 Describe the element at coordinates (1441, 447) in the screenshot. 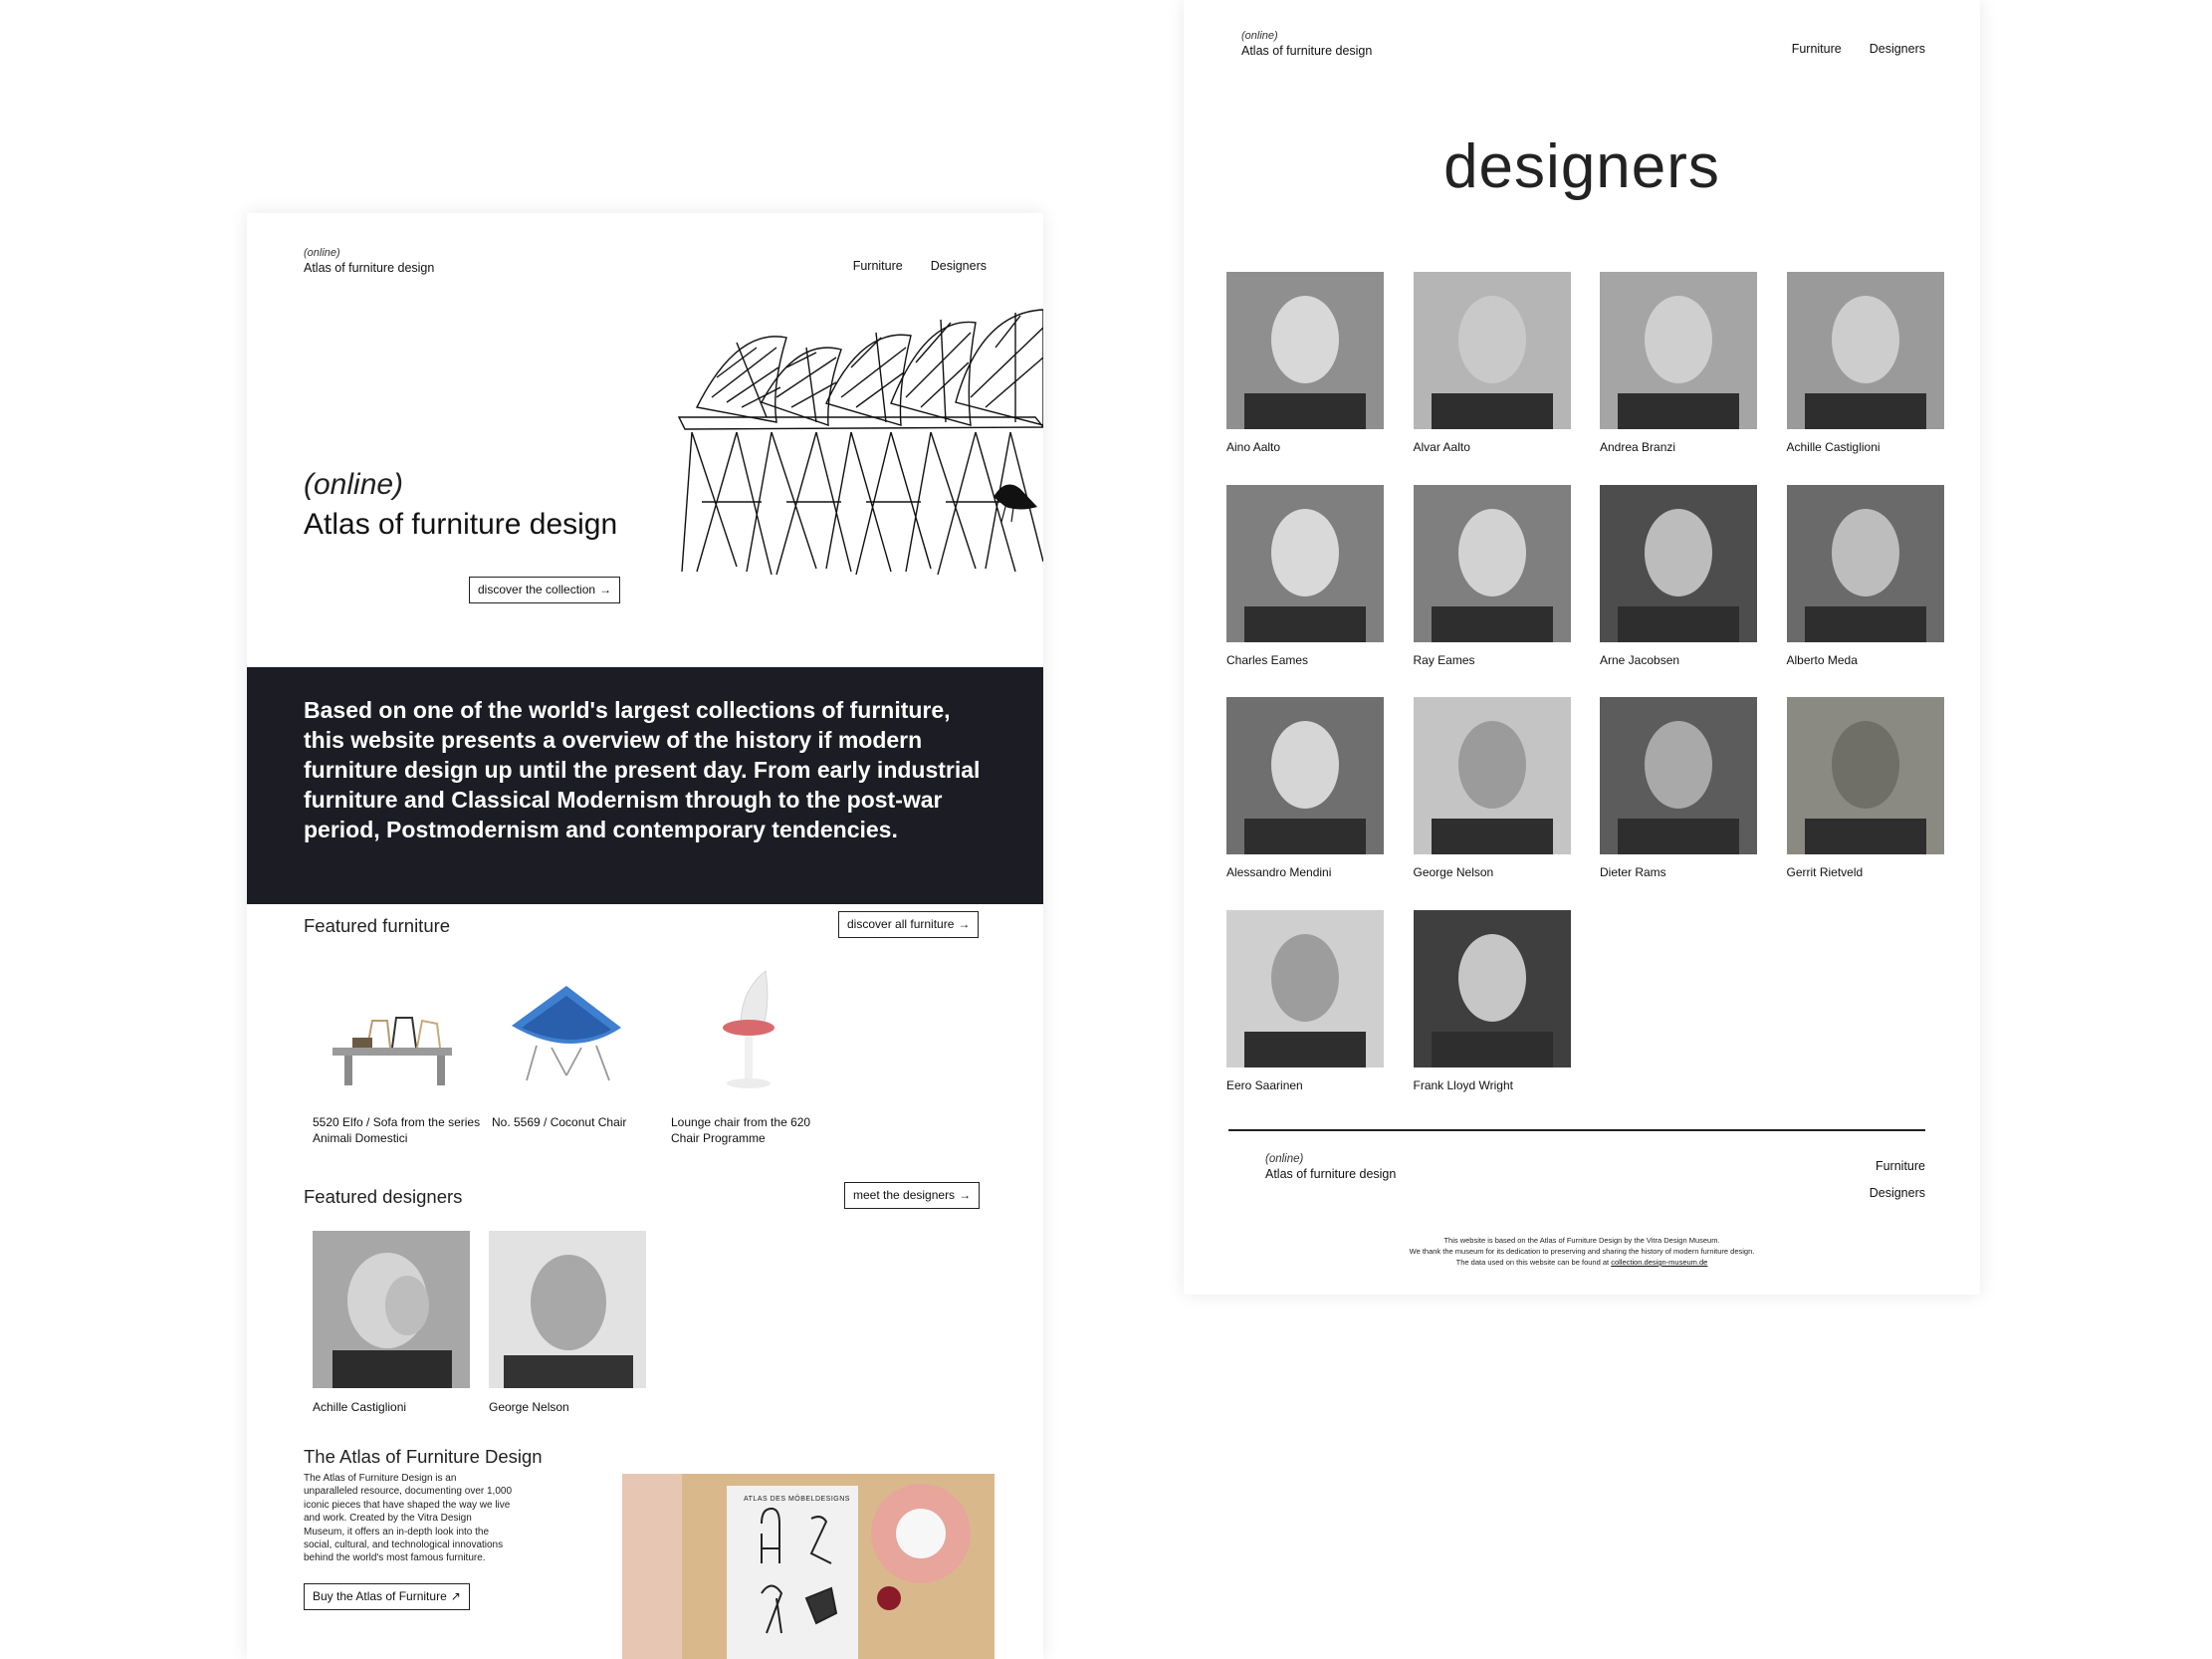

I see `designer-name: Alvar Aalto` at that location.